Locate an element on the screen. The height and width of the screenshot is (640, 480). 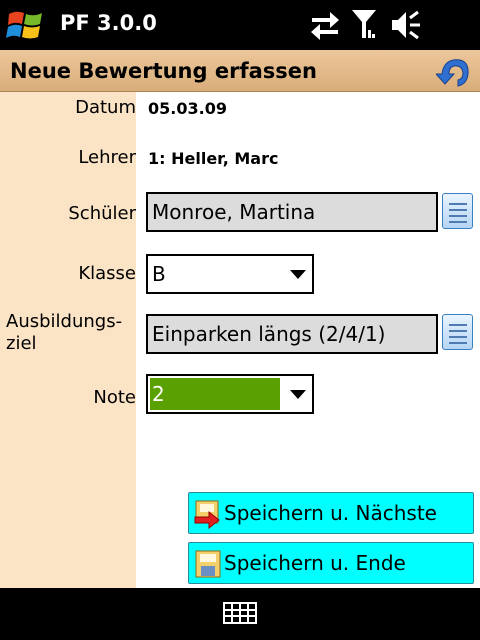
app-title: PF 3.0.0 is located at coordinates (108, 23).